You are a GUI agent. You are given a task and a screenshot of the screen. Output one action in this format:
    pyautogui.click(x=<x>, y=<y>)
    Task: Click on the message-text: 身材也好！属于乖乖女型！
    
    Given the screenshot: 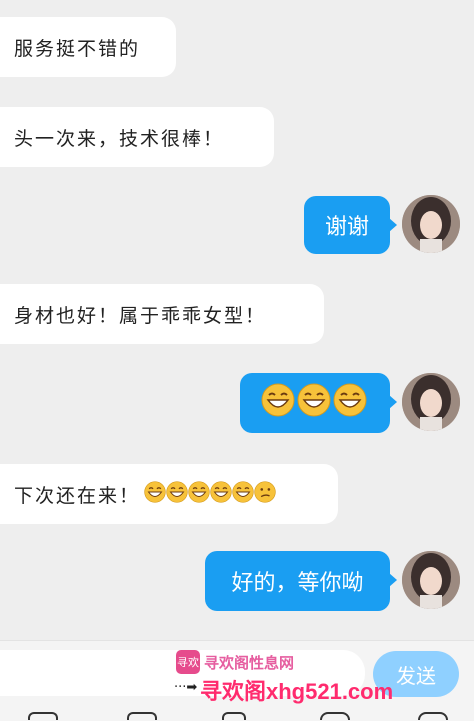 What is the action you would take?
    pyautogui.click(x=140, y=315)
    